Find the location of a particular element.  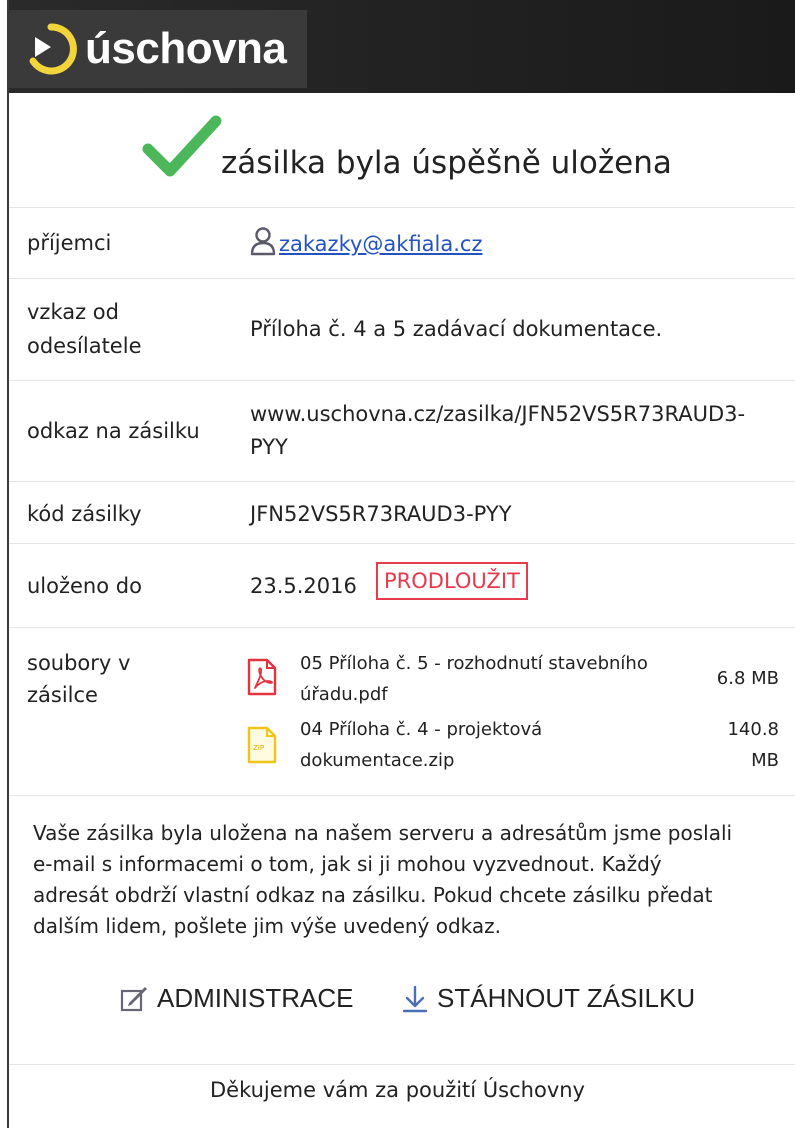

svg-text: ZIP is located at coordinates (258, 748).